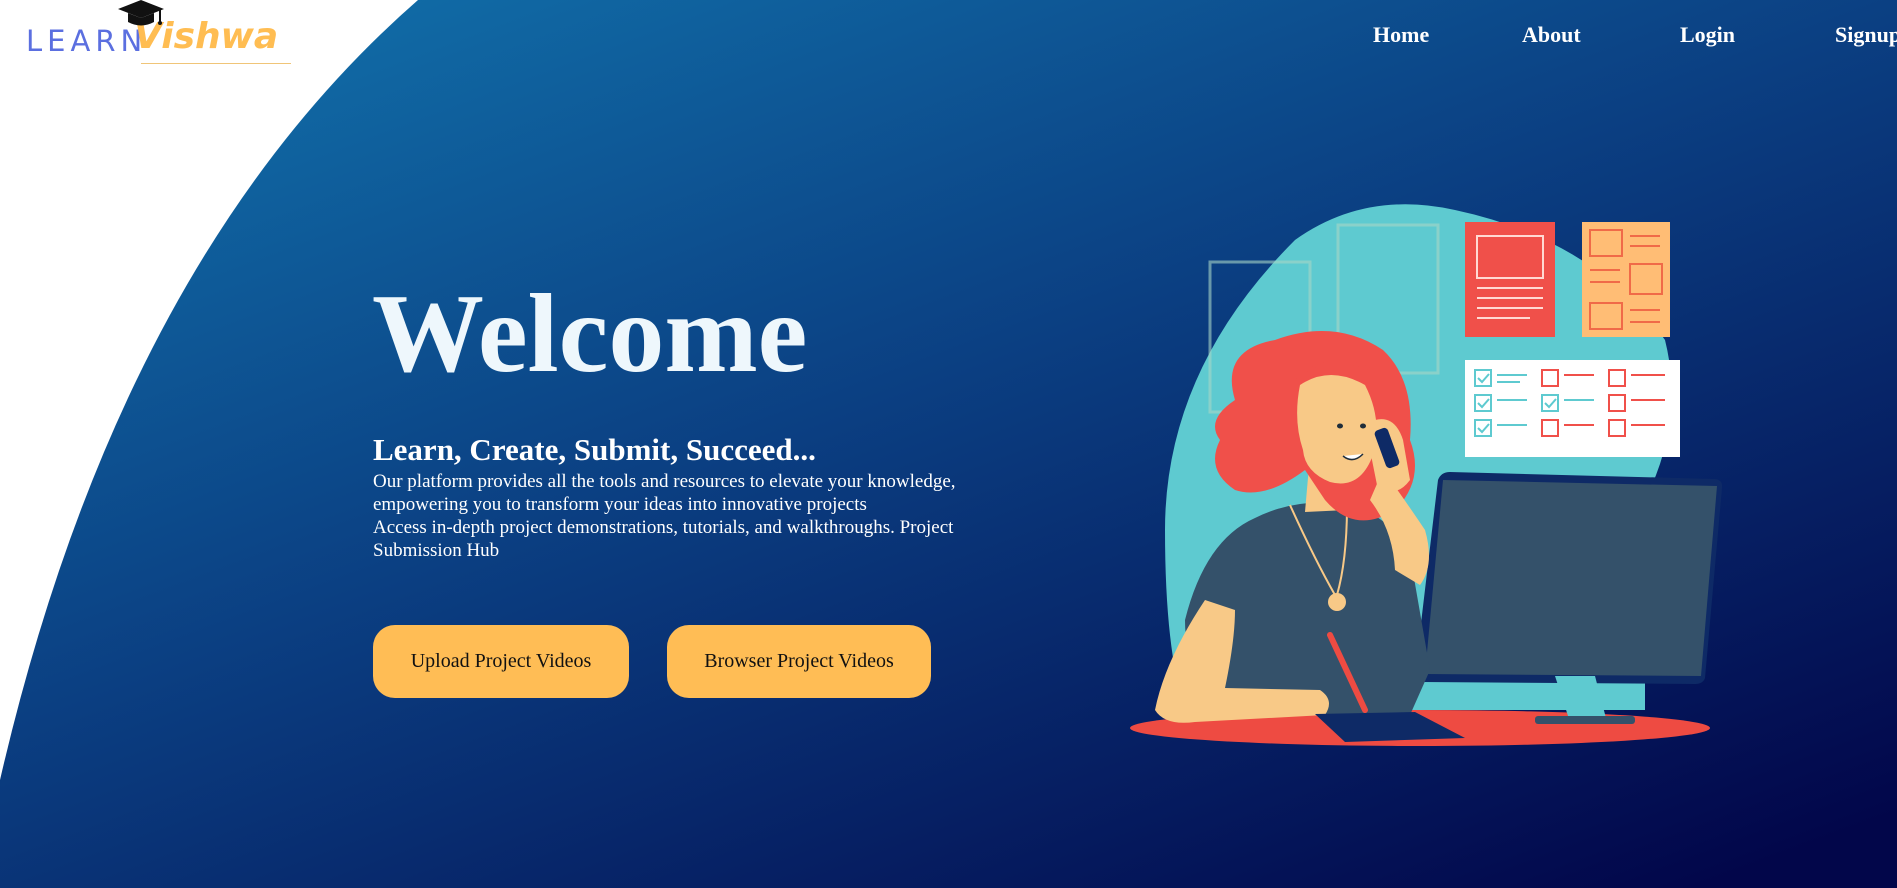  Describe the element at coordinates (141, 13) in the screenshot. I see `graduation-cap-icon` at that location.